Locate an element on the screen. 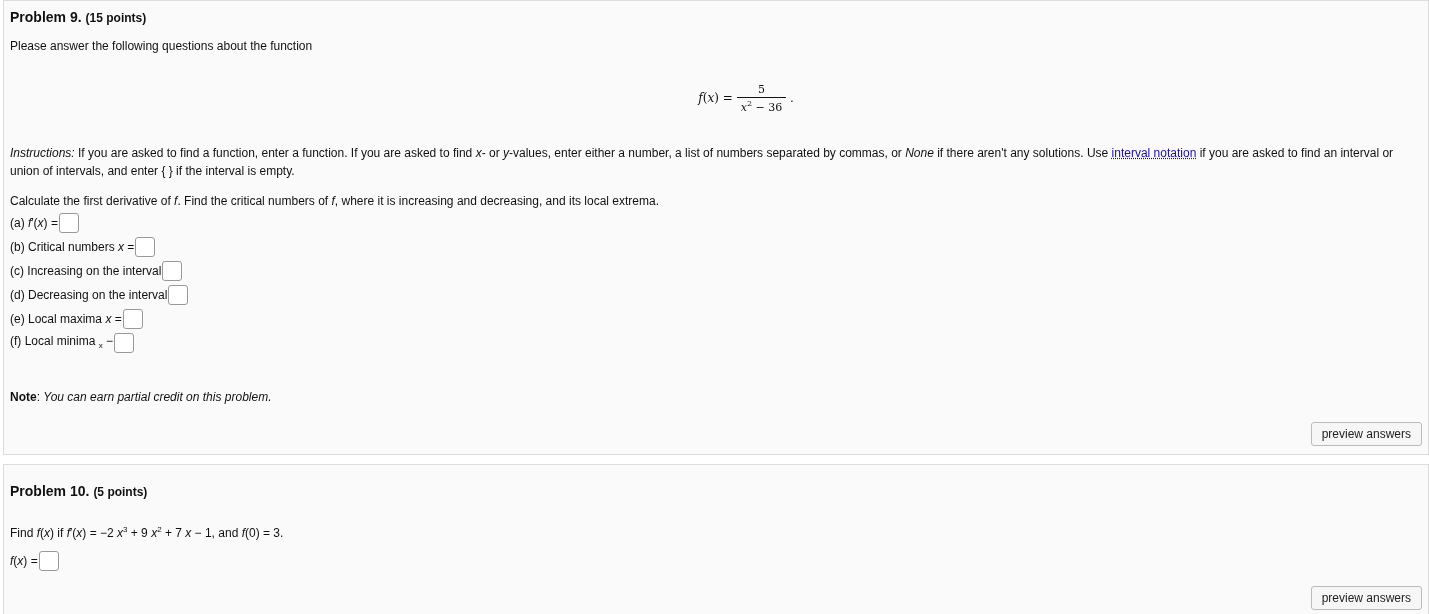 The width and height of the screenshot is (1429, 614). interval-notation-link: interval notation is located at coordinates (1154, 152).